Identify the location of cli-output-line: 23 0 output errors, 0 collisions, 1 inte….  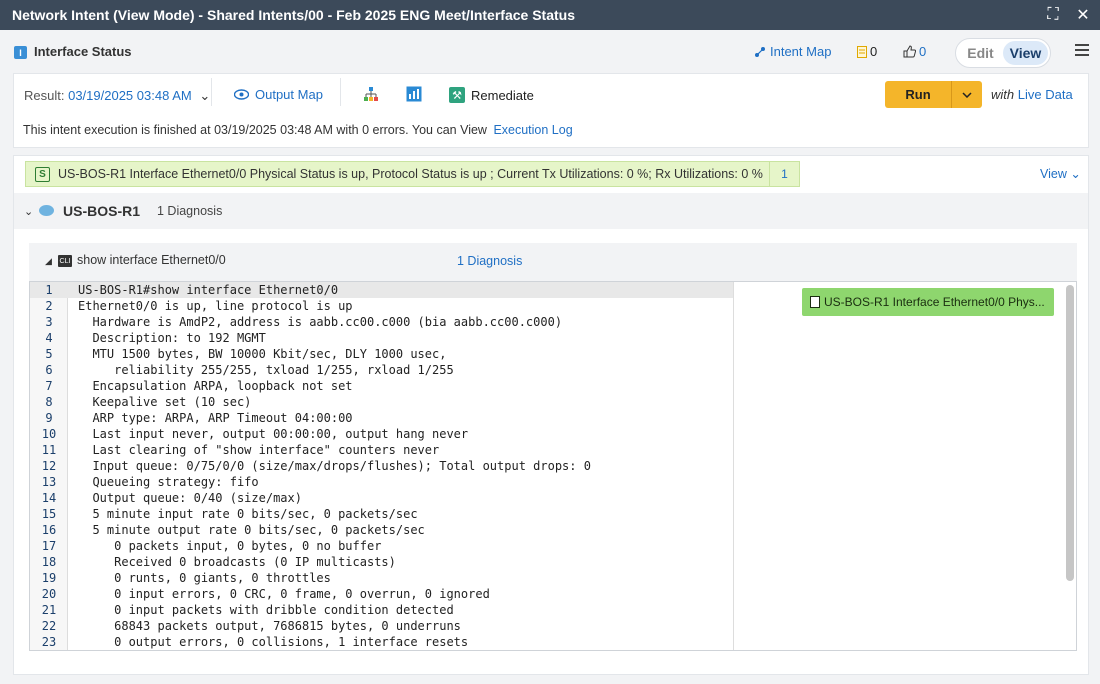
(381, 642).